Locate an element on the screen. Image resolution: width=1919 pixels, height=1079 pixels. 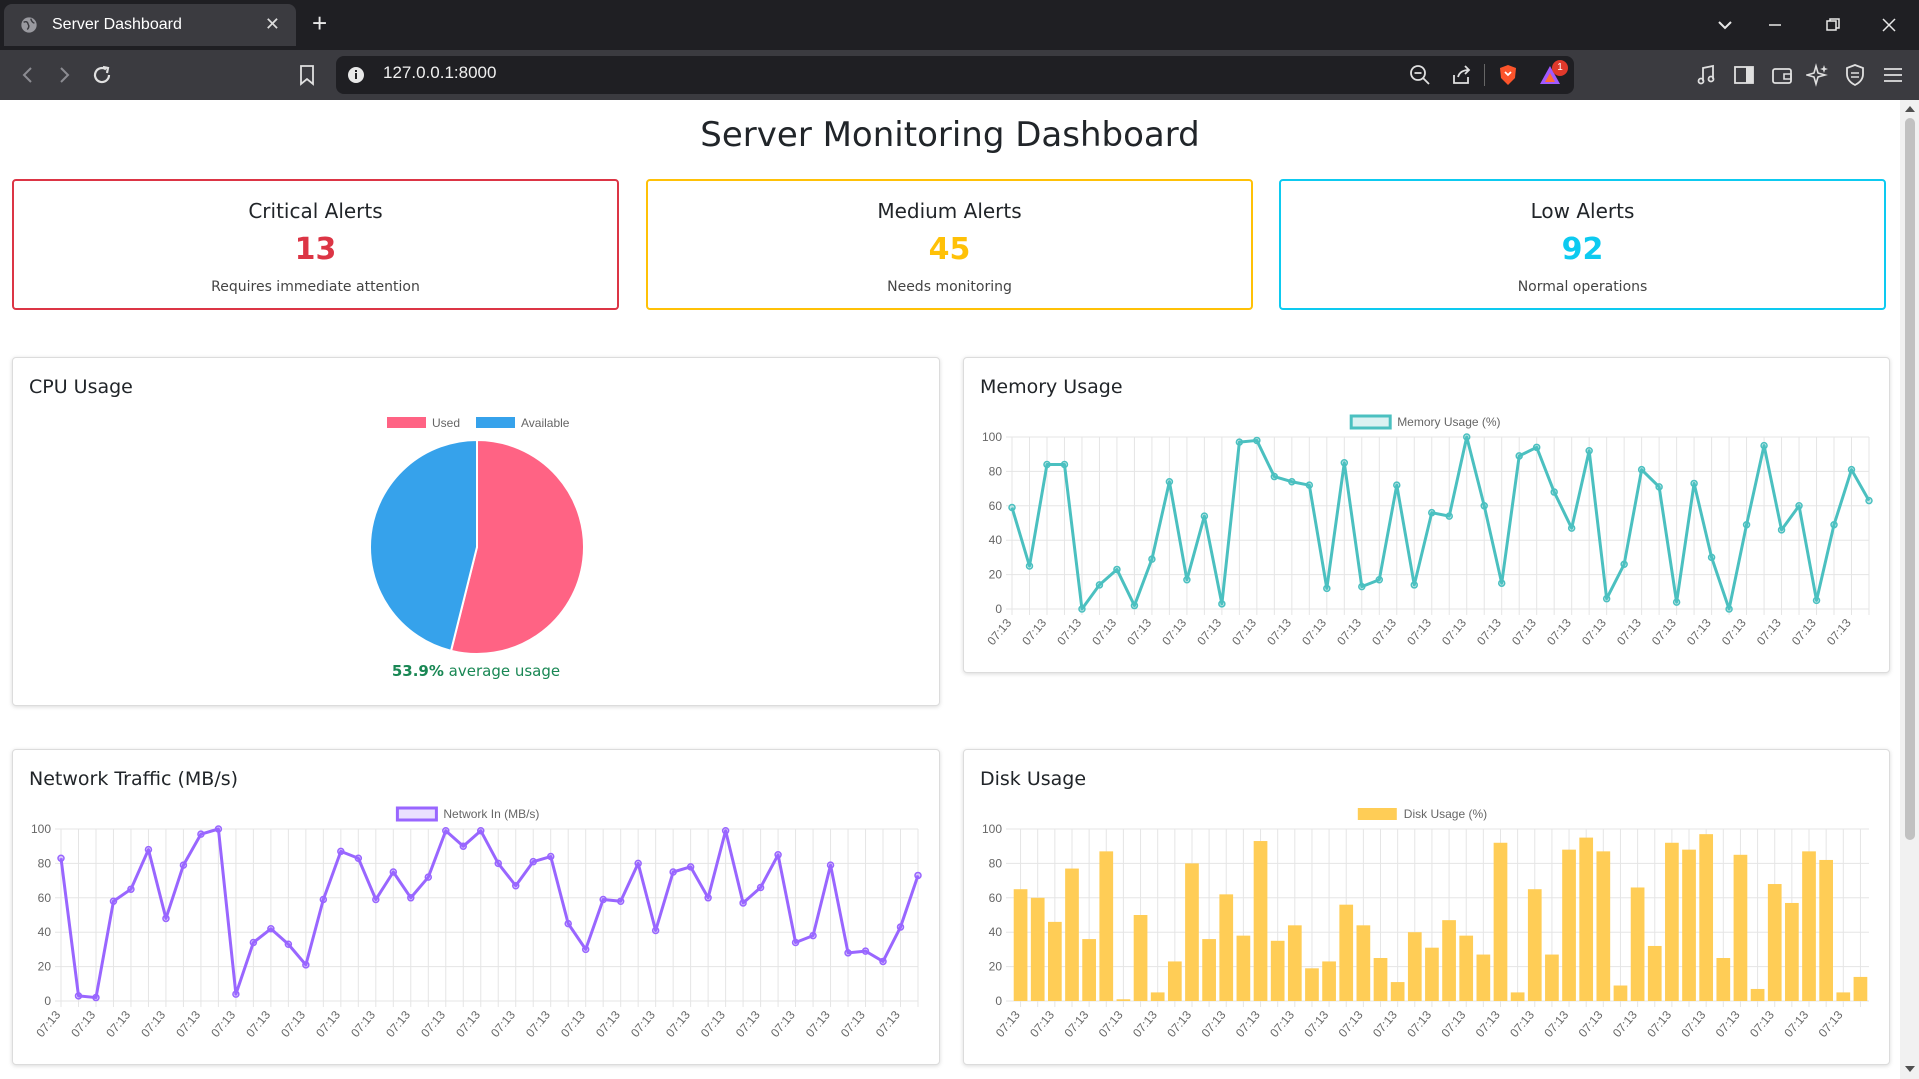
tab-close-icon: ✕ is located at coordinates (272, 24).